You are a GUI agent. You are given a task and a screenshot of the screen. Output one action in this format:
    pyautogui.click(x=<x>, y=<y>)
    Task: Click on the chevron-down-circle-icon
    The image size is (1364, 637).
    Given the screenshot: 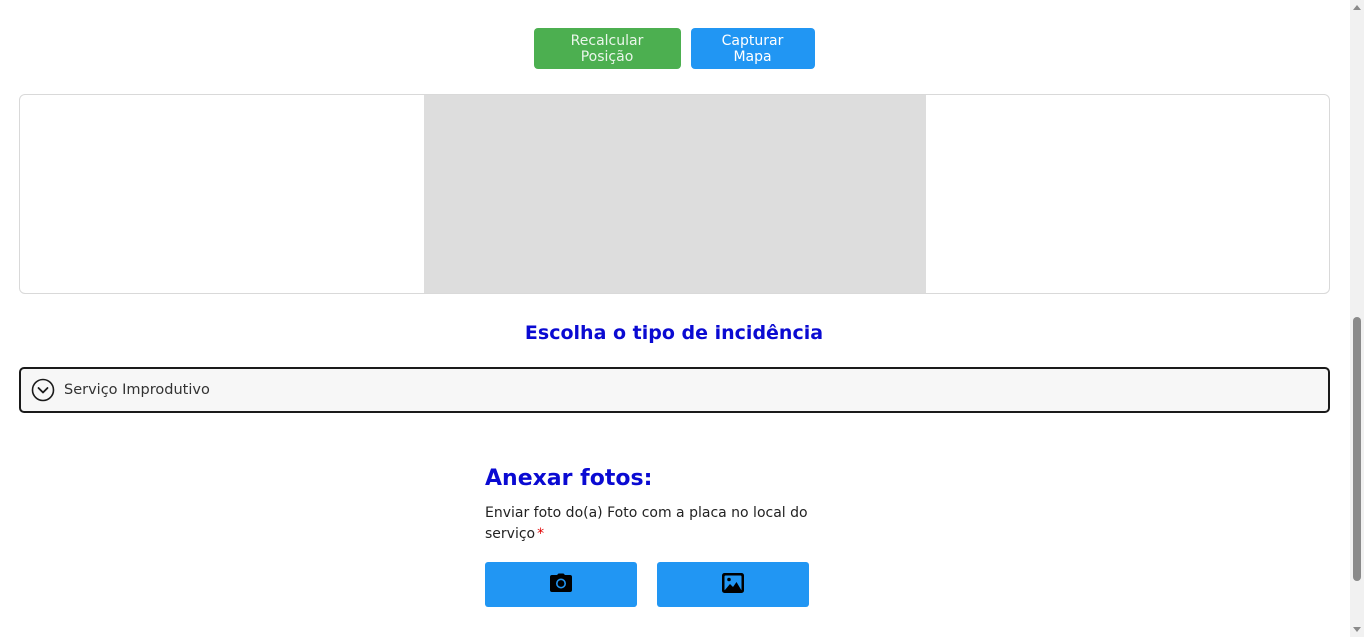 What is the action you would take?
    pyautogui.click(x=43, y=390)
    